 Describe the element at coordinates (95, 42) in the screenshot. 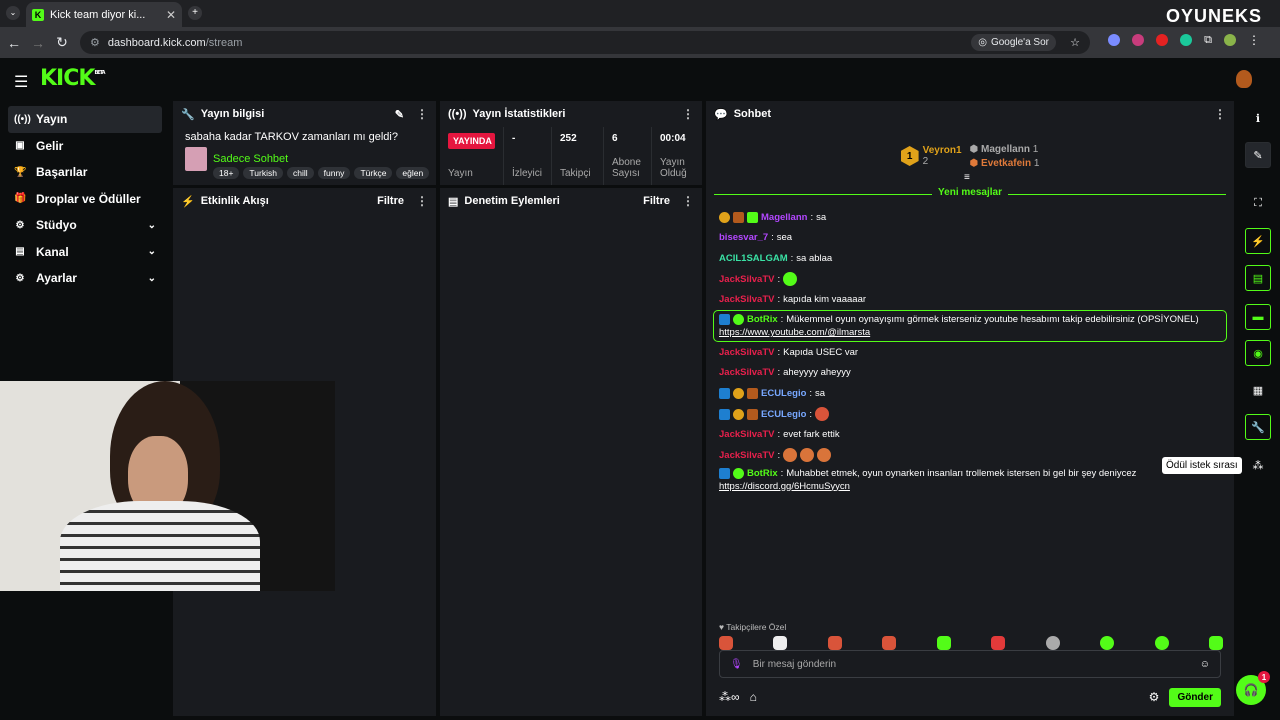

I see `site-info-icon: ⚙` at that location.